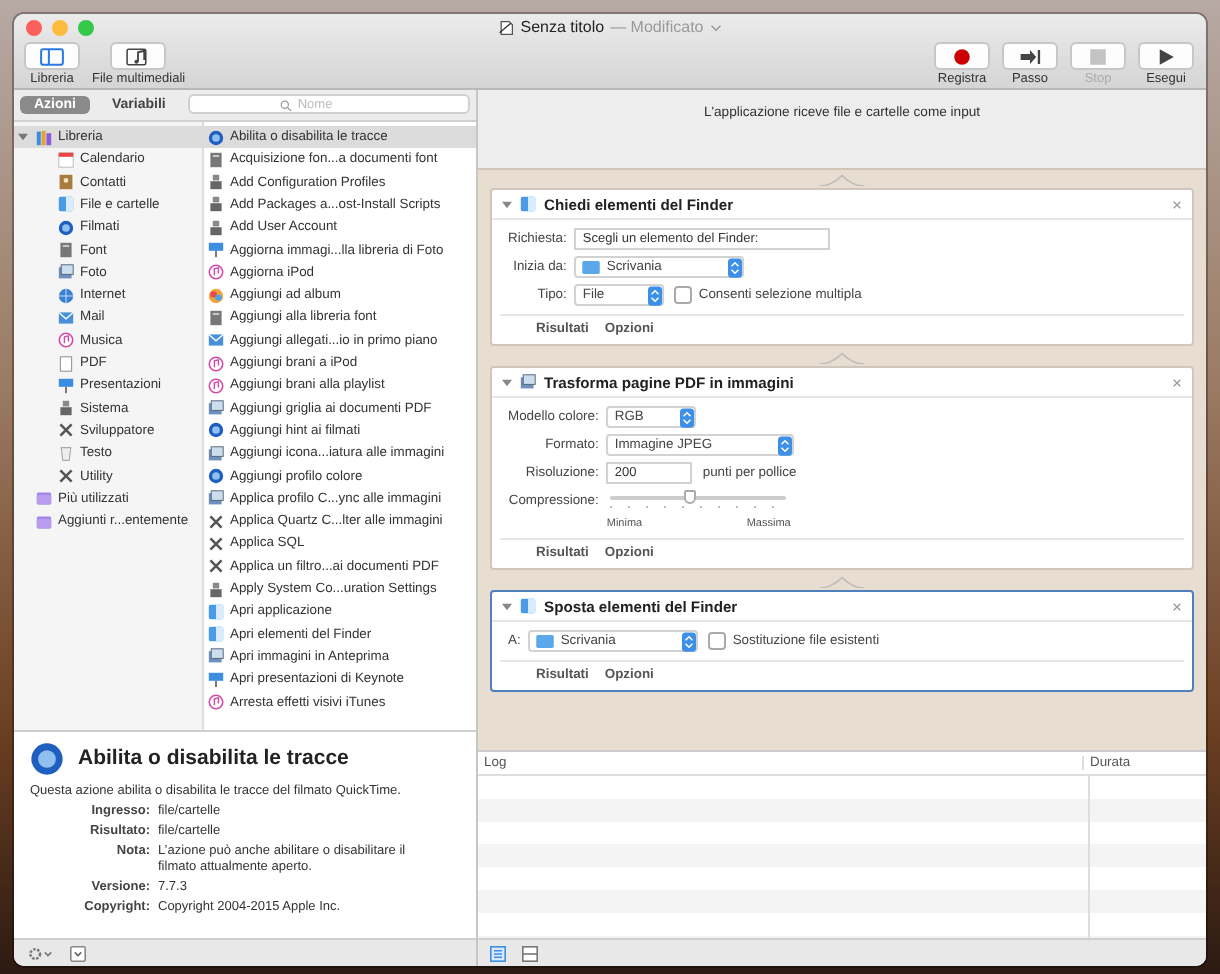 This screenshot has height=974, width=1220. I want to click on list-view-icon, so click(498, 953).